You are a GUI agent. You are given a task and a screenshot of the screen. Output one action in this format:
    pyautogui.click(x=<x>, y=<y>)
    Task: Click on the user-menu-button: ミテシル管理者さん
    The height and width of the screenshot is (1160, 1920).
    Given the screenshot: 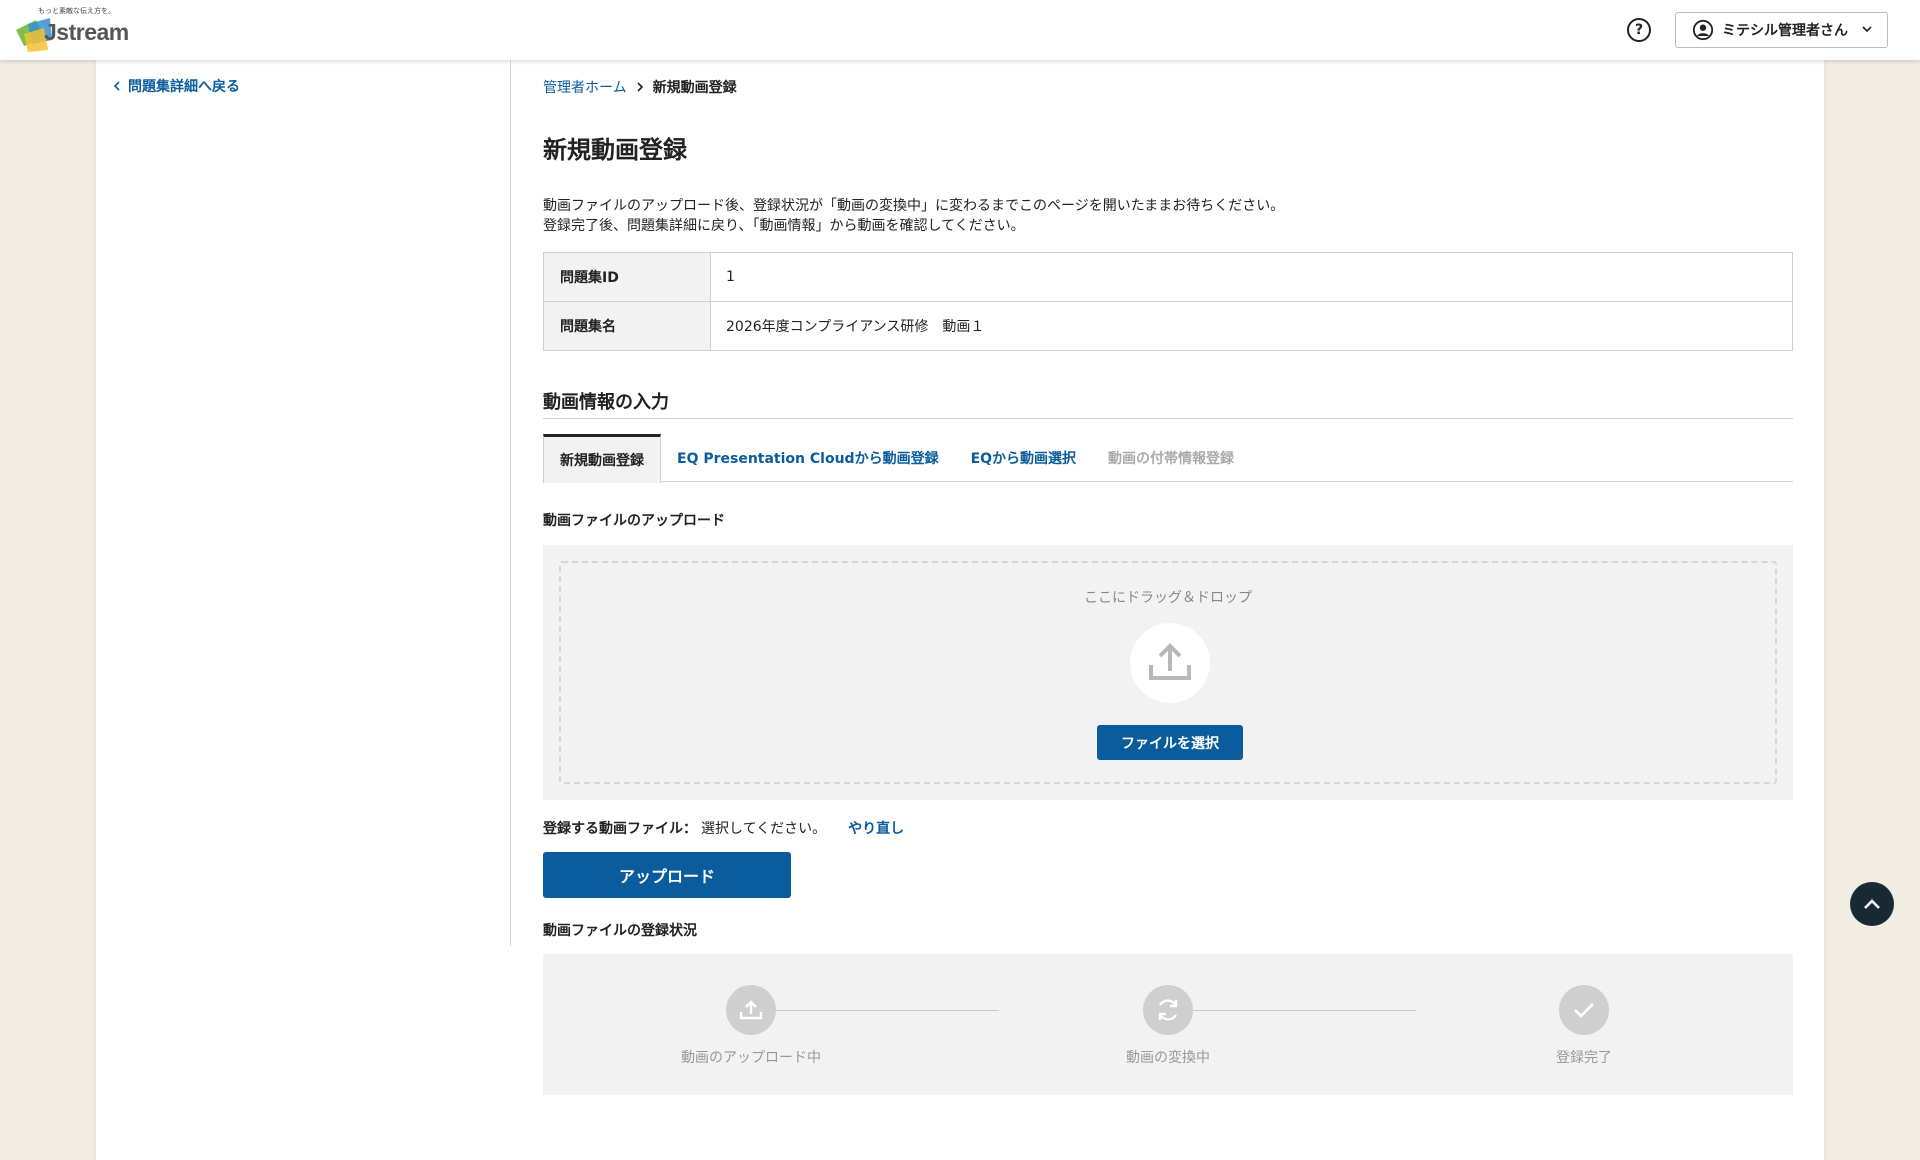 What is the action you would take?
    pyautogui.click(x=1781, y=30)
    